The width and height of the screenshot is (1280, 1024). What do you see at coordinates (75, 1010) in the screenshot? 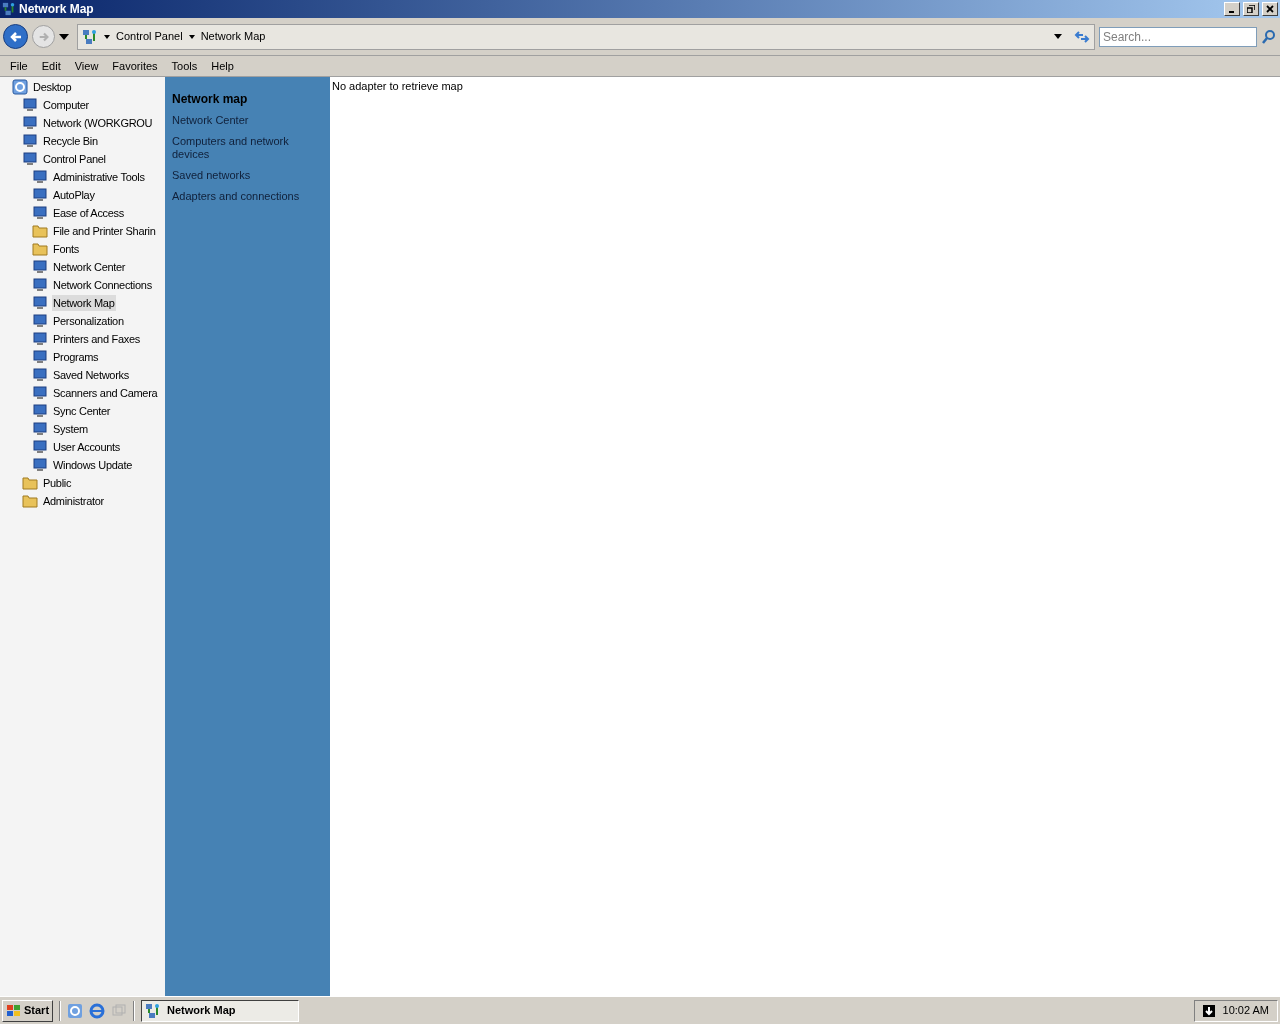
I see `desktop-icon` at bounding box center [75, 1010].